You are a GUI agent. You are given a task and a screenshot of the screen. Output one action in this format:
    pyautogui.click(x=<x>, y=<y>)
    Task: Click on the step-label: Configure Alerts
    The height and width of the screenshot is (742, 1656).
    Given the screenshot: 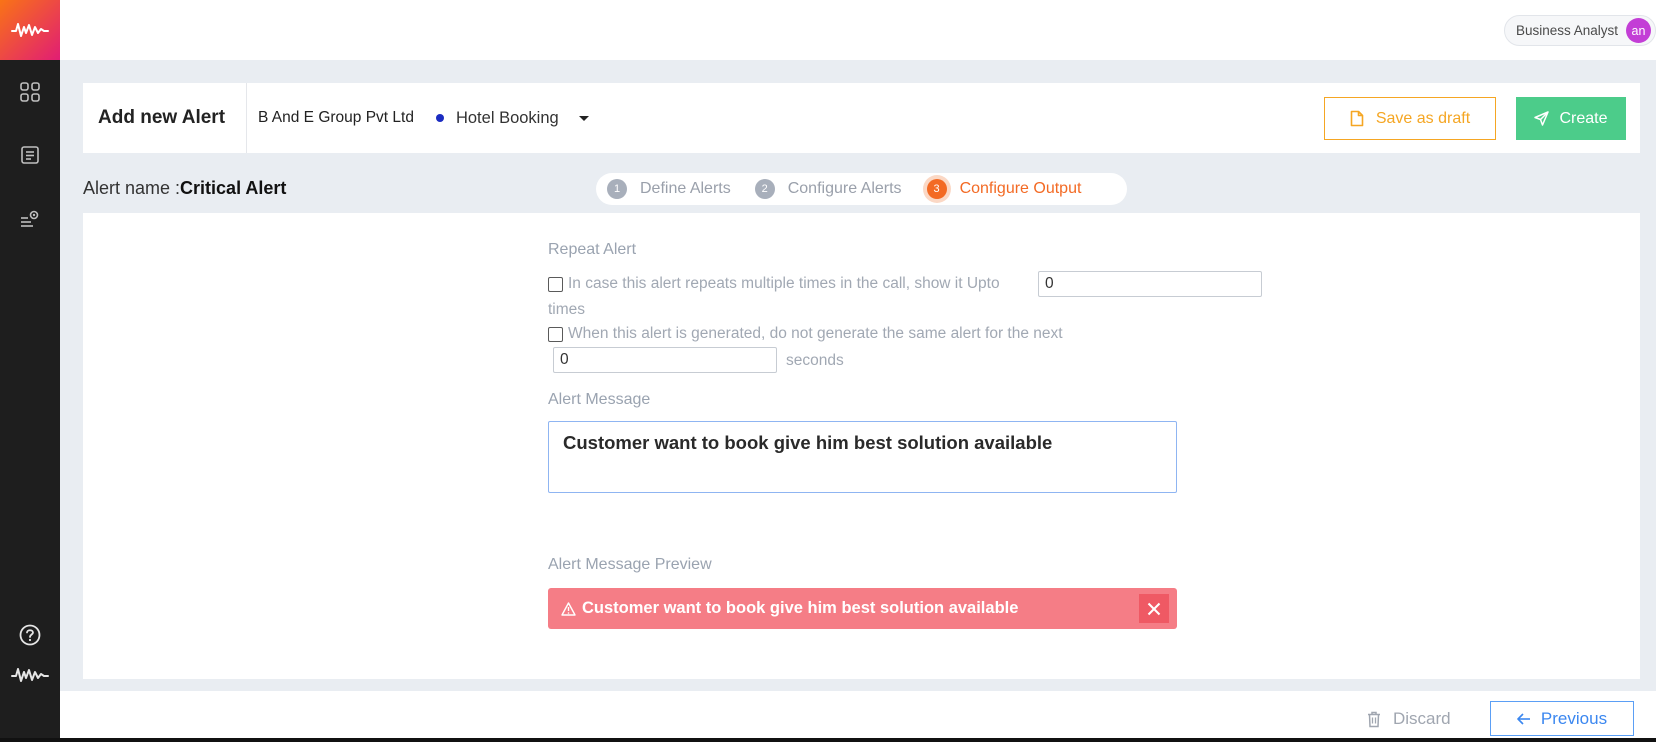 What is the action you would take?
    pyautogui.click(x=844, y=188)
    